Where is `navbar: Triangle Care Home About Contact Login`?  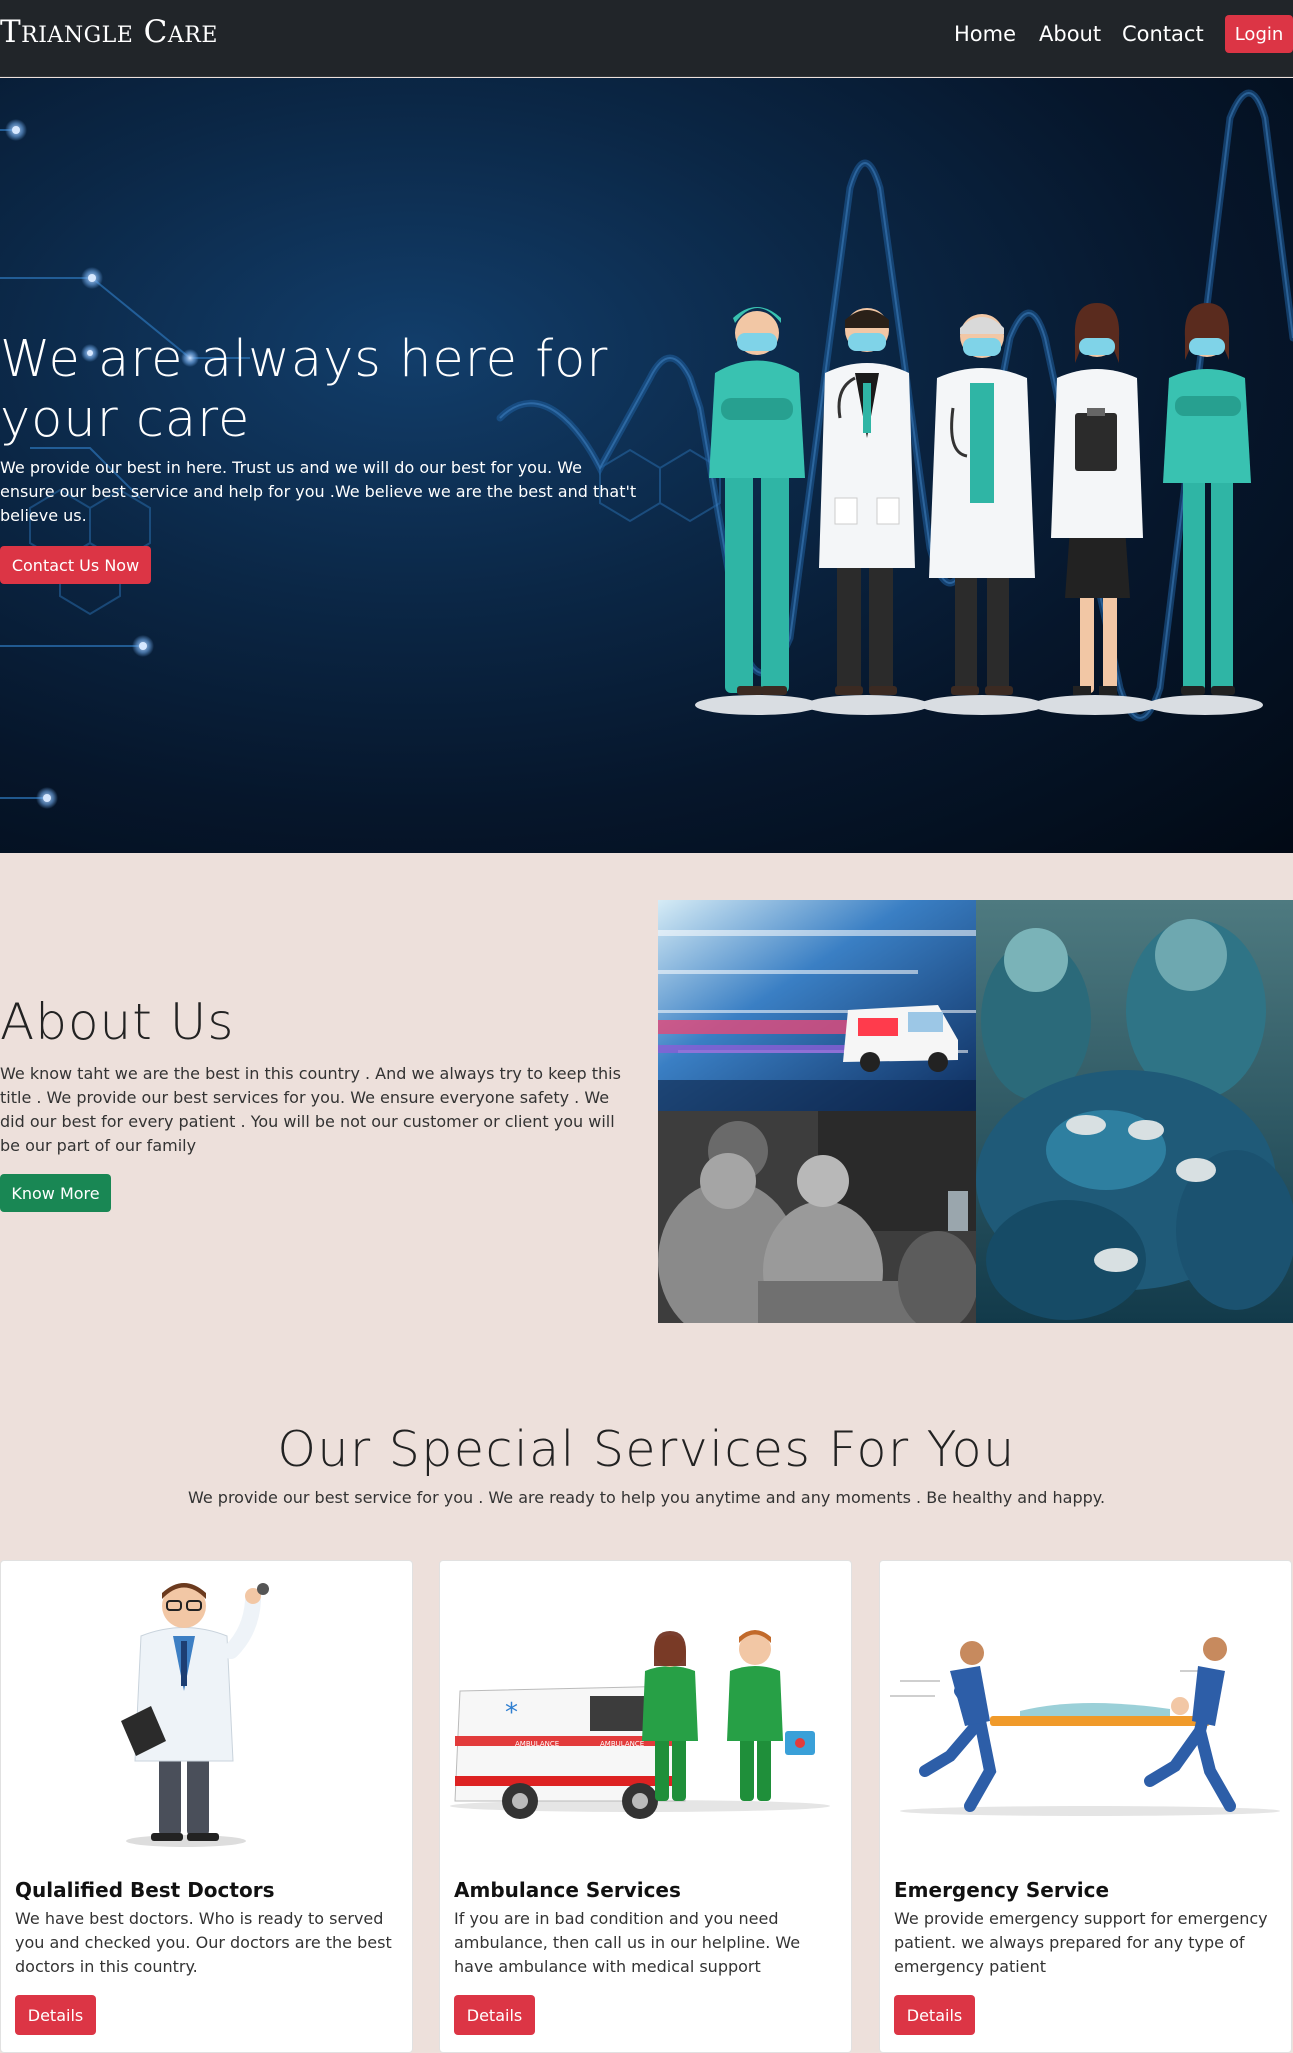 navbar: Triangle Care Home About Contact Login is located at coordinates (646, 38).